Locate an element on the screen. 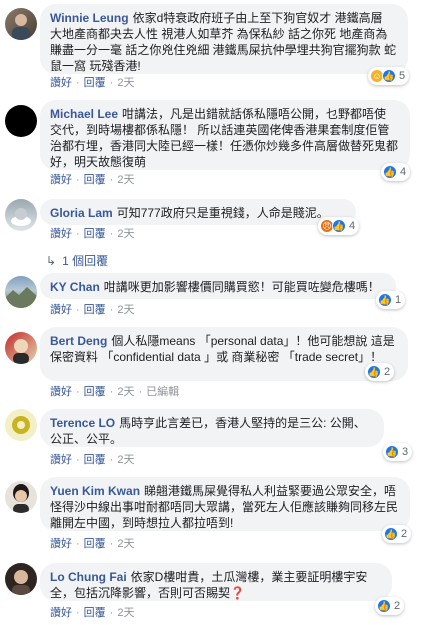 This screenshot has height=625, width=433. reaction-summary: 😠 👍 4 is located at coordinates (339, 226).